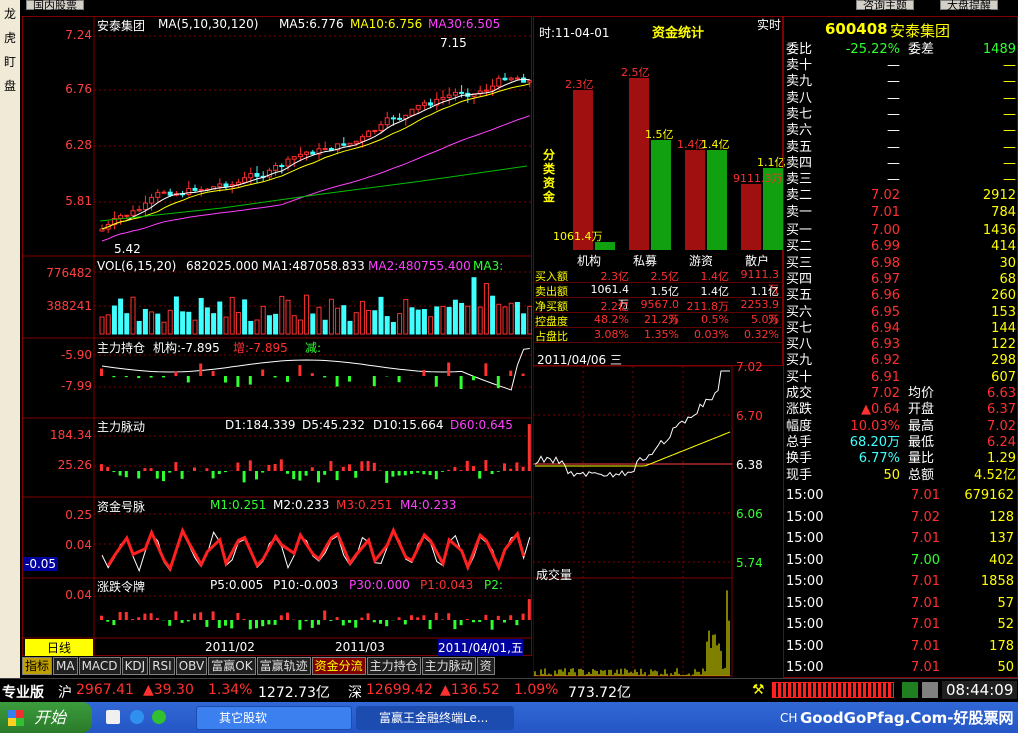 This screenshot has height=733, width=1018. Describe the element at coordinates (788, 718) in the screenshot. I see `language-indicator: CH` at that location.